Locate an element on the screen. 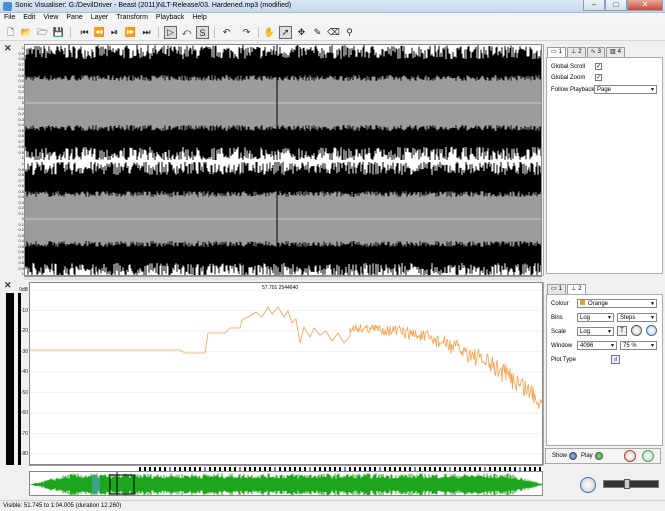 The image size is (665, 511). open-location-icon: 🗁 is located at coordinates (42, 32).